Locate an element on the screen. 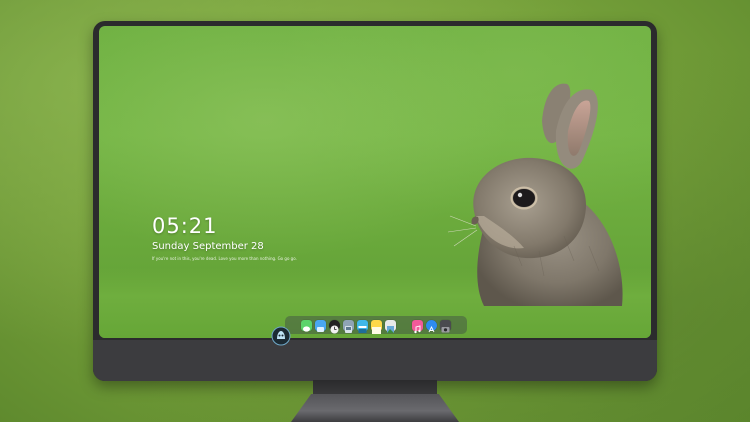 The image size is (750, 422). lock-time: 05:21 is located at coordinates (185, 226).